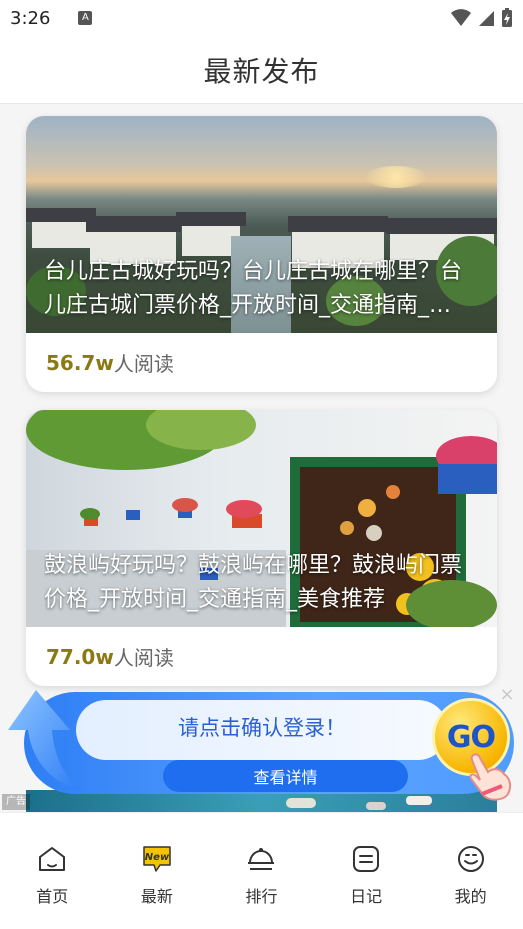 Image resolution: width=523 pixels, height=929 pixels. I want to click on status-time: 3:26, so click(30, 18).